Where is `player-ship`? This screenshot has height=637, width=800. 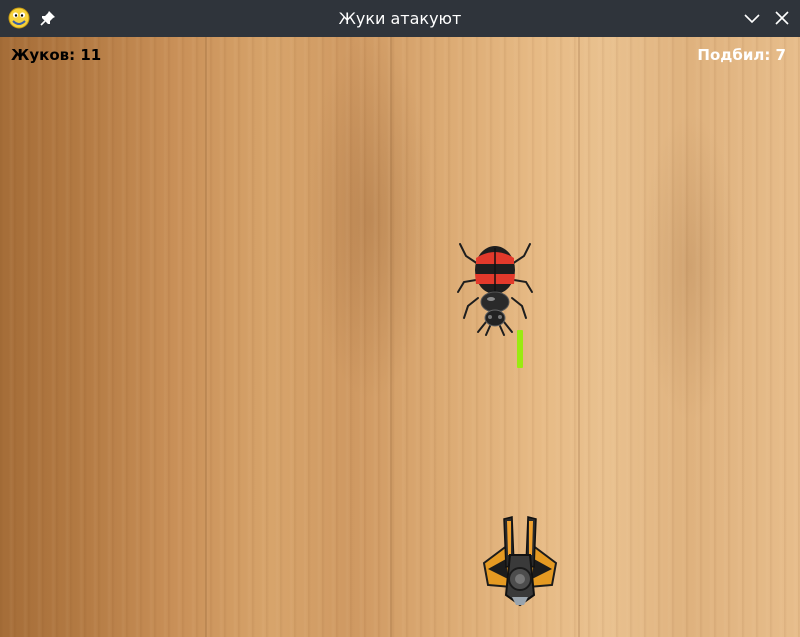 player-ship is located at coordinates (520, 561).